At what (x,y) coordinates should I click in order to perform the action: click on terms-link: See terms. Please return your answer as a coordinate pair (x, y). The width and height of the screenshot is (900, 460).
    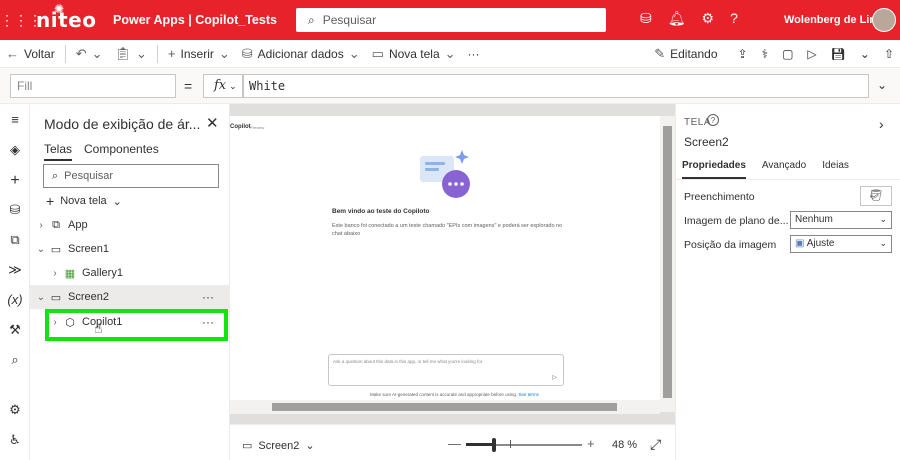
    Looking at the image, I should click on (528, 394).